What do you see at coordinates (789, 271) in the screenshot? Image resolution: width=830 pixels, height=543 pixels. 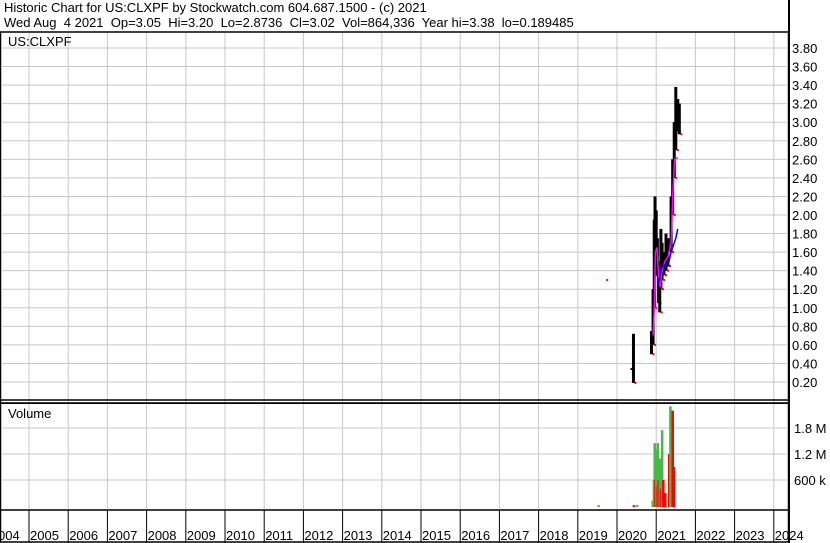 I see `right-axis-border` at bounding box center [789, 271].